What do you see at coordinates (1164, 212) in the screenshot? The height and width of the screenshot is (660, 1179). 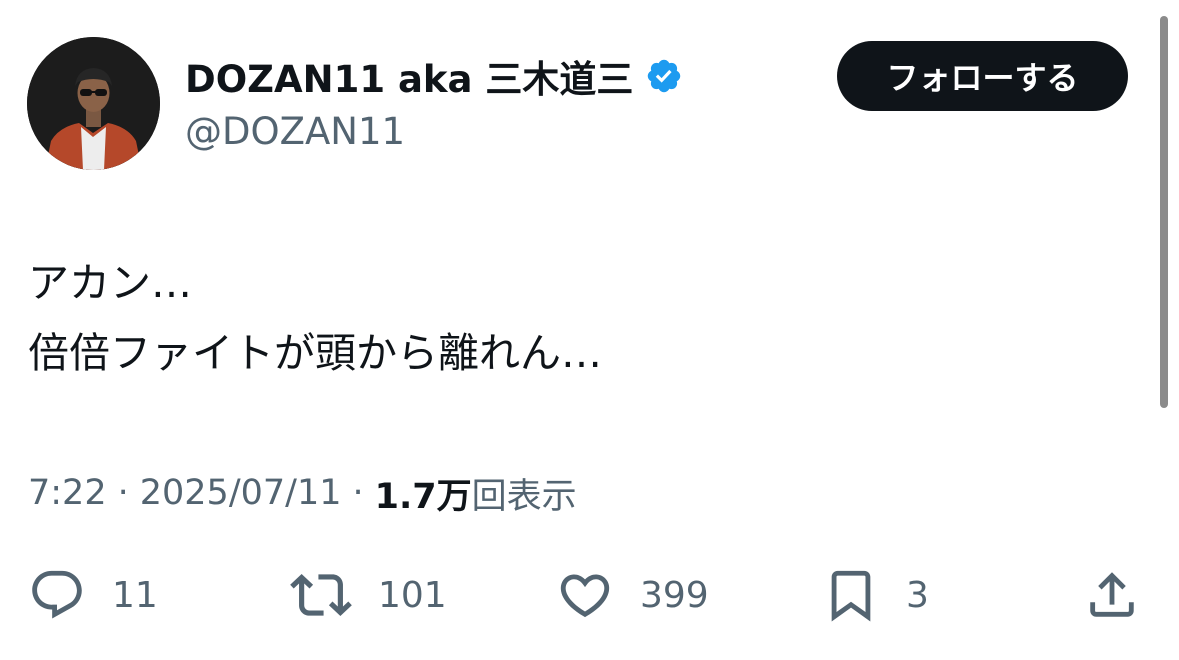 I see `scrollbar` at bounding box center [1164, 212].